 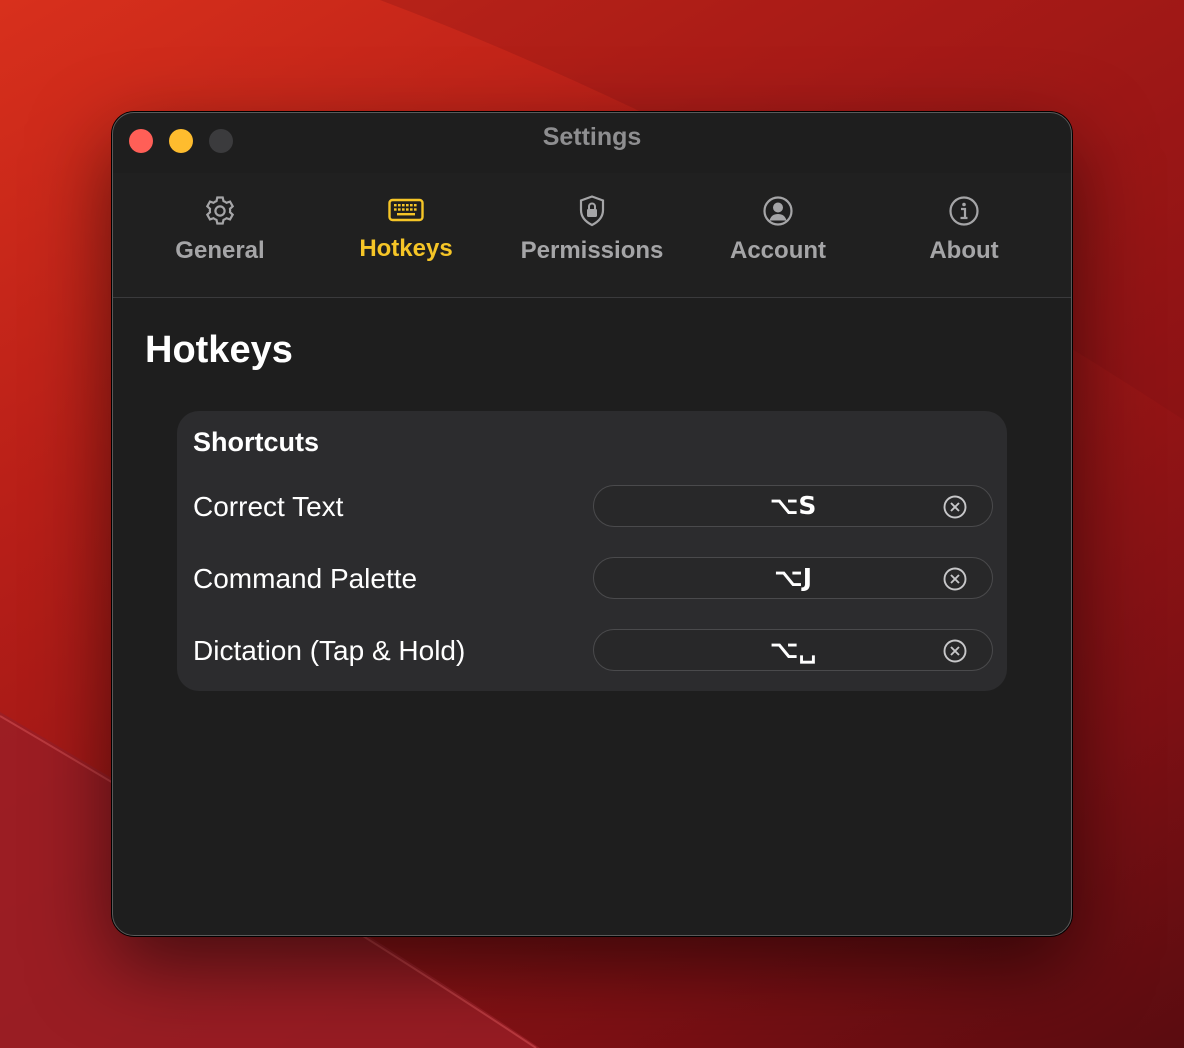 What do you see at coordinates (592, 250) in the screenshot?
I see `tab-permissions-label: Permissions` at bounding box center [592, 250].